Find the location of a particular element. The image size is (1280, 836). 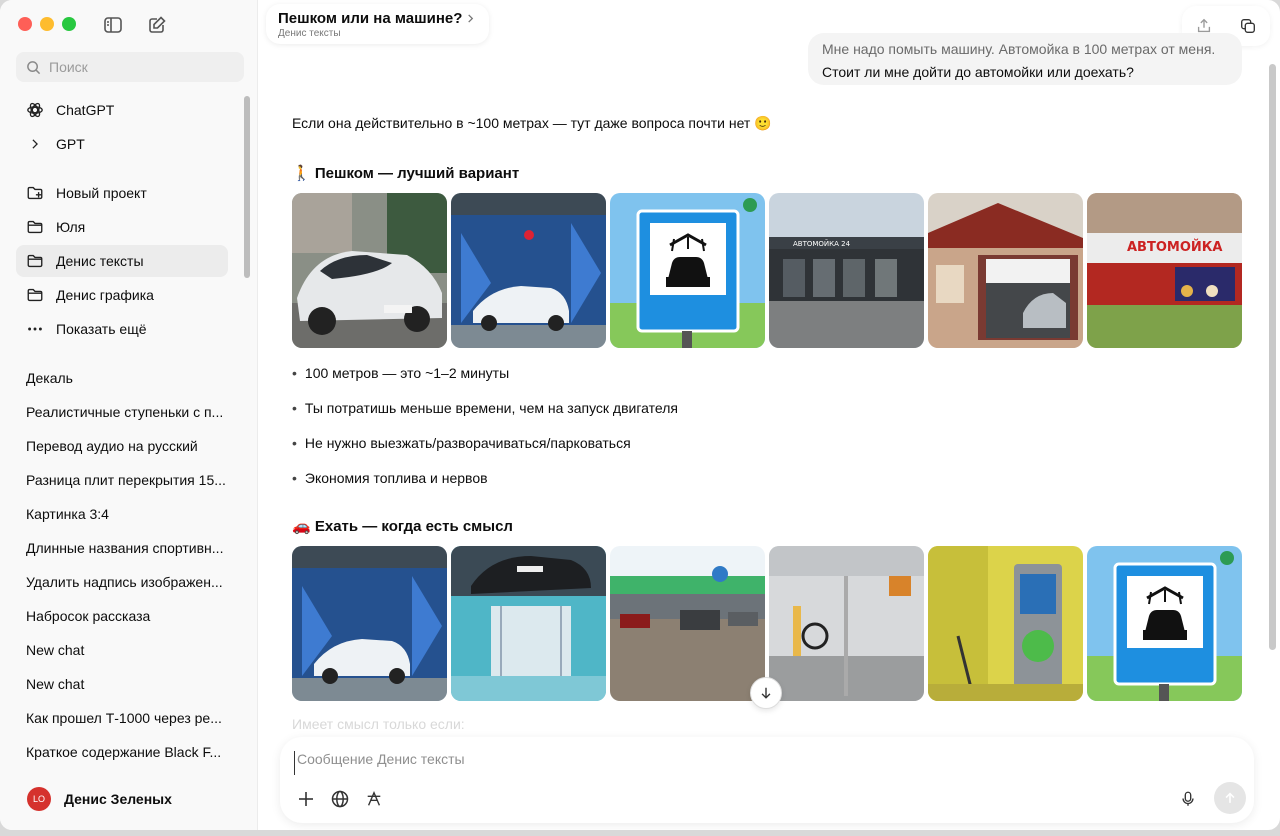

chat-history-item: Декаль is located at coordinates (122, 378).